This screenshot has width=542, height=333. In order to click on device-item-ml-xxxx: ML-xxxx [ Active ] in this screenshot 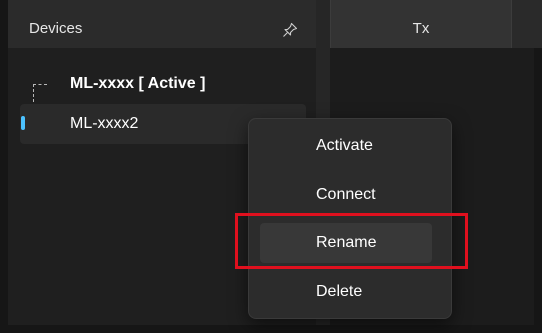, I will do `click(137, 84)`.